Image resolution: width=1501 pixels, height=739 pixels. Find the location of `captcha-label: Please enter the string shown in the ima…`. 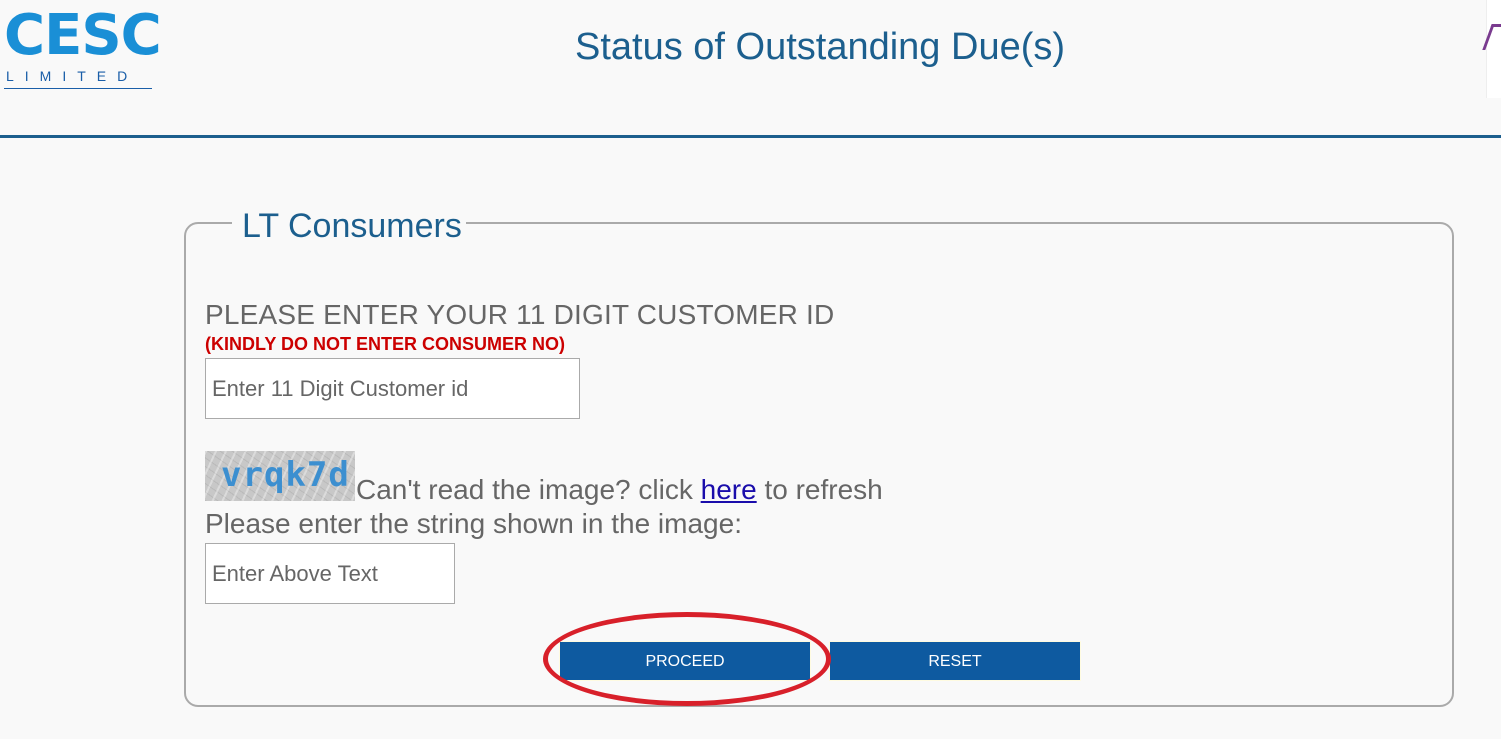

captcha-label: Please enter the string shown in the ima… is located at coordinates (473, 523).